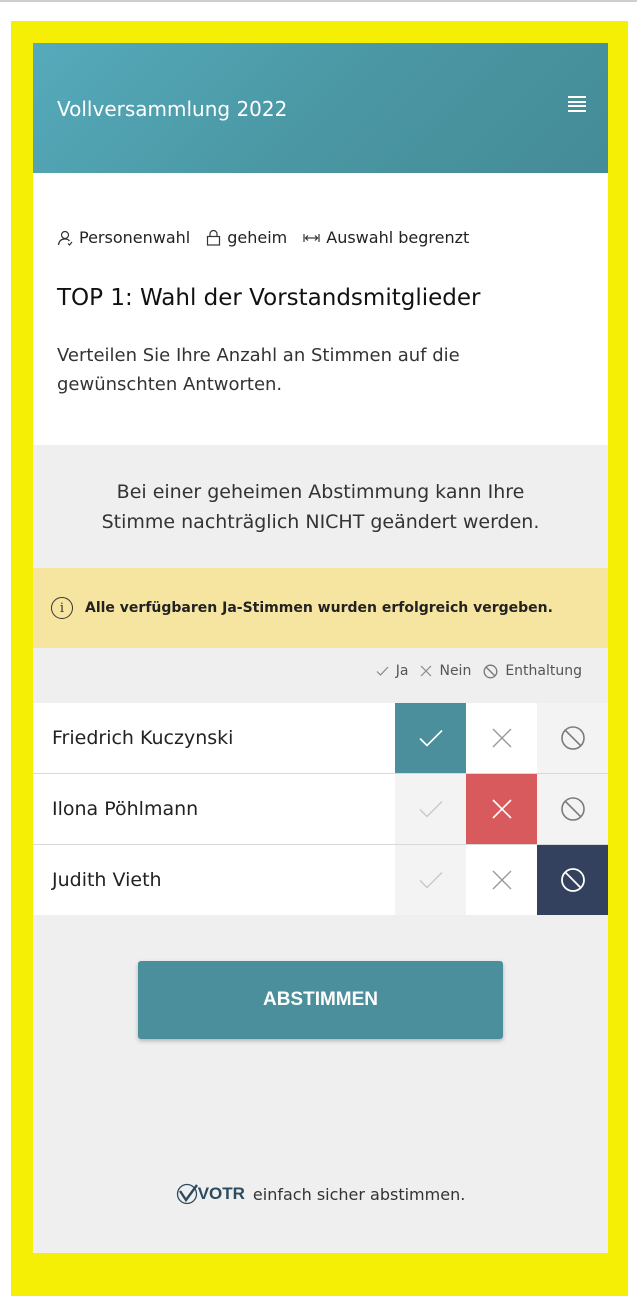 The width and height of the screenshot is (637, 1309). Describe the element at coordinates (214, 237) in the screenshot. I see `lock-icon` at that location.